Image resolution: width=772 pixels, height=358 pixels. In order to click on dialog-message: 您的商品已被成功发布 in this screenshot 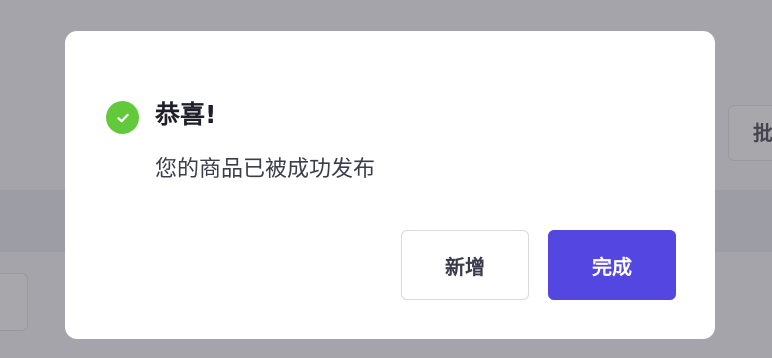, I will do `click(265, 169)`.